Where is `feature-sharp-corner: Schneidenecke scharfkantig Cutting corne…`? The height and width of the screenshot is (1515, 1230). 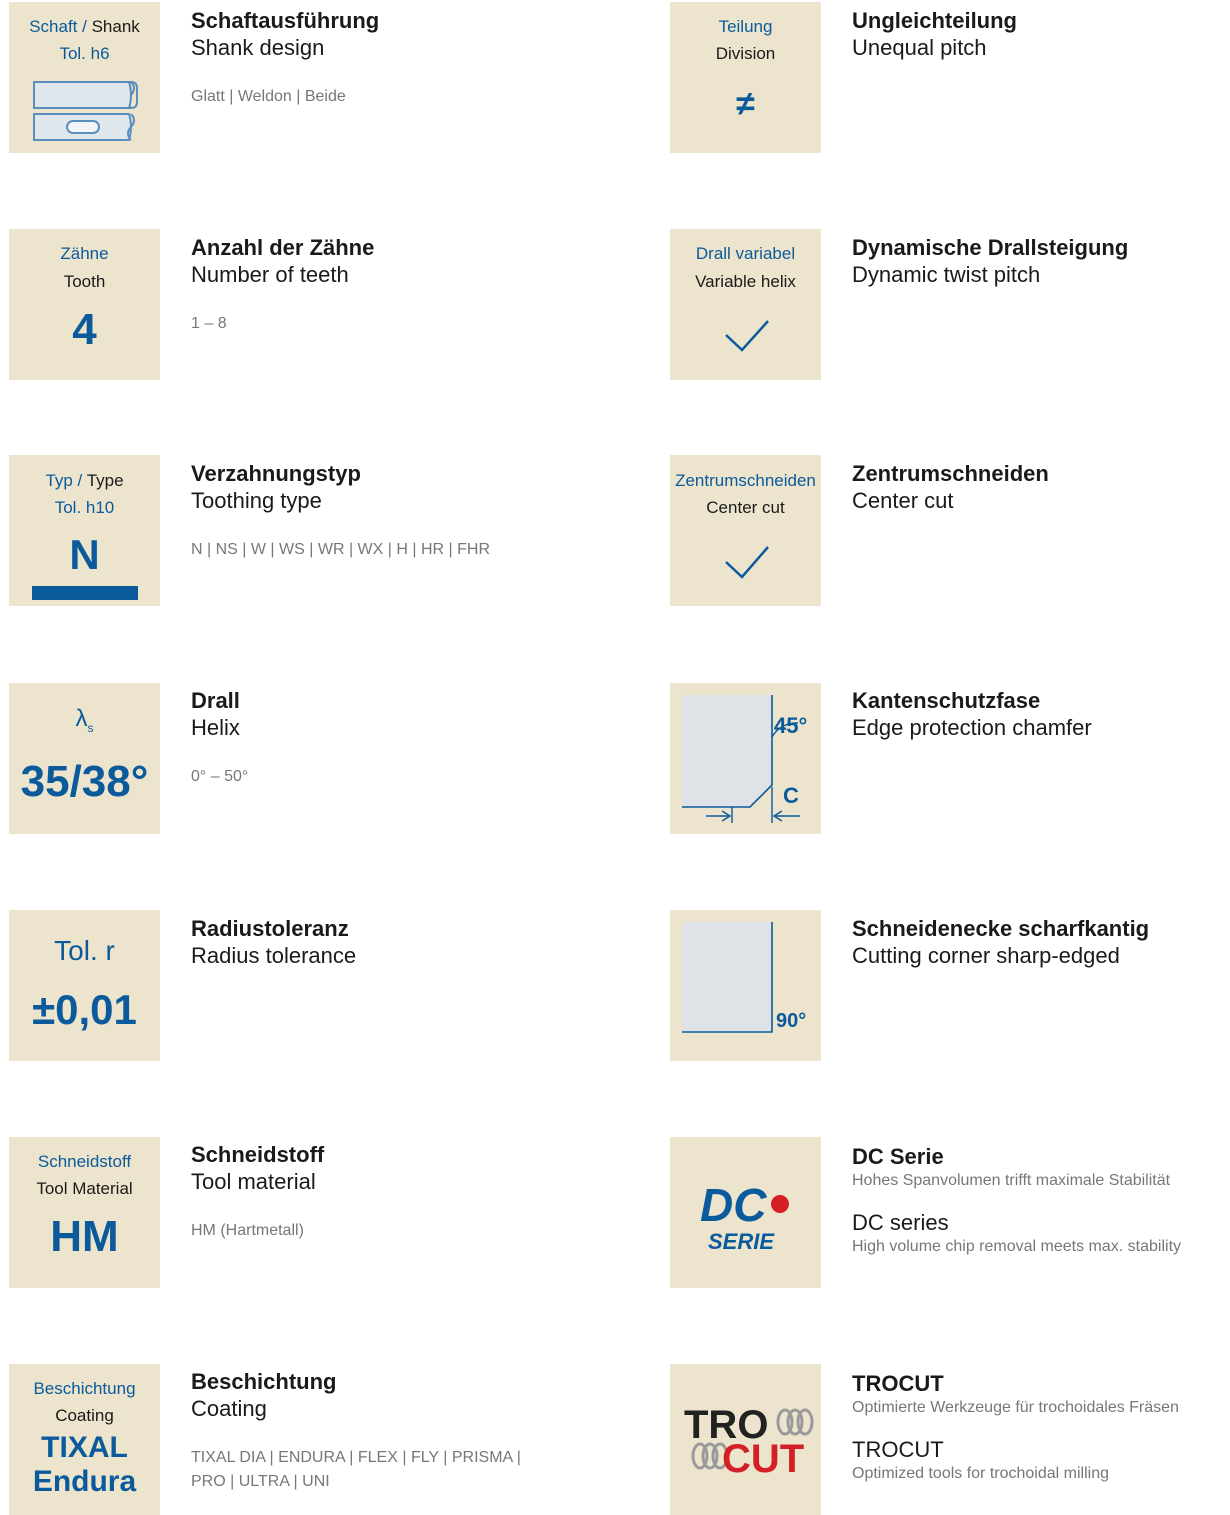 feature-sharp-corner: Schneidenecke scharfkantig Cutting corne… is located at coordinates (1000, 943).